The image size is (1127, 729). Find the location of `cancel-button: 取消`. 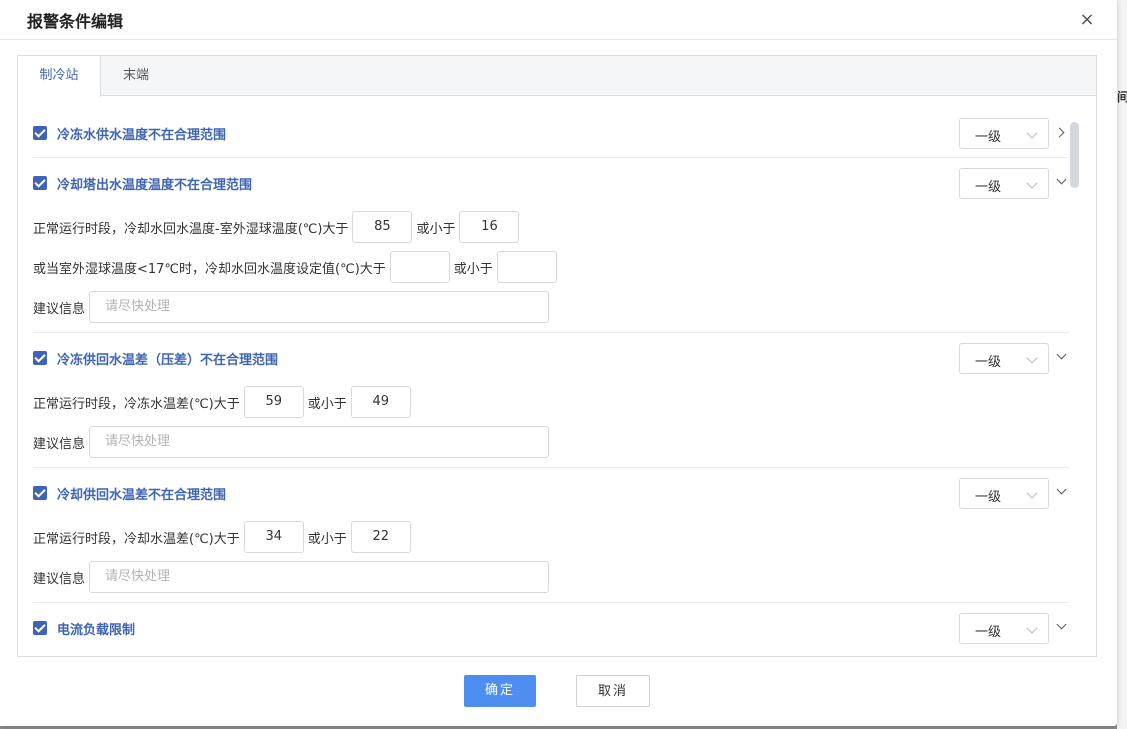

cancel-button: 取消 is located at coordinates (613, 691).